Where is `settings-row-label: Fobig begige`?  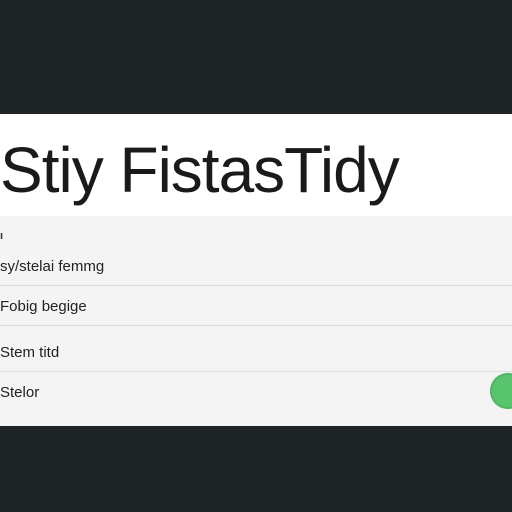 settings-row-label: Fobig begige is located at coordinates (43, 306).